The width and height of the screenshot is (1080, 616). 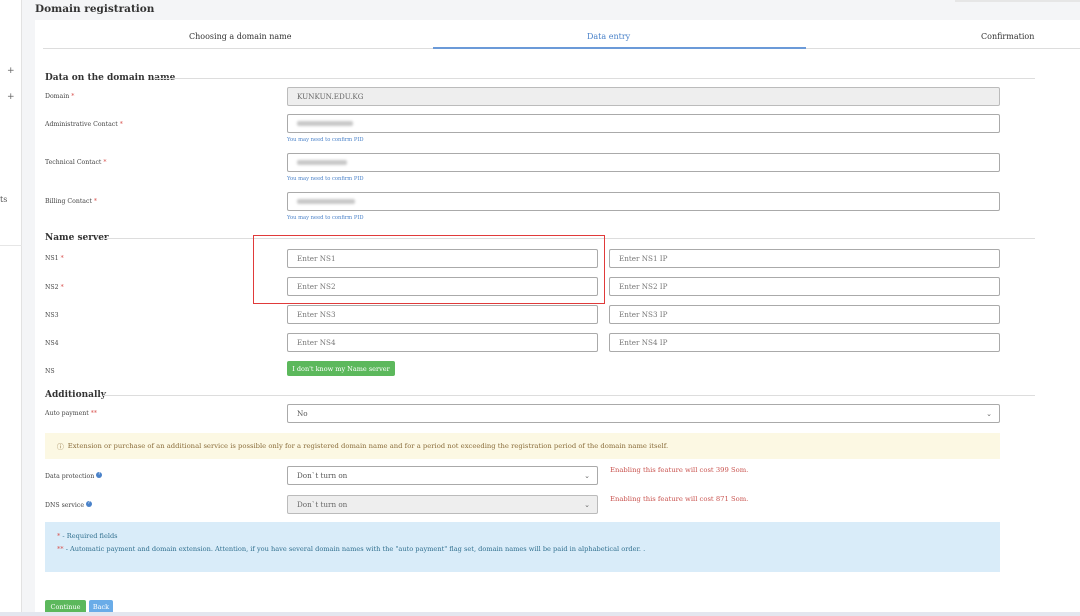 What do you see at coordinates (71, 201) in the screenshot?
I see `billing-contact-label: Billing Contact *` at bounding box center [71, 201].